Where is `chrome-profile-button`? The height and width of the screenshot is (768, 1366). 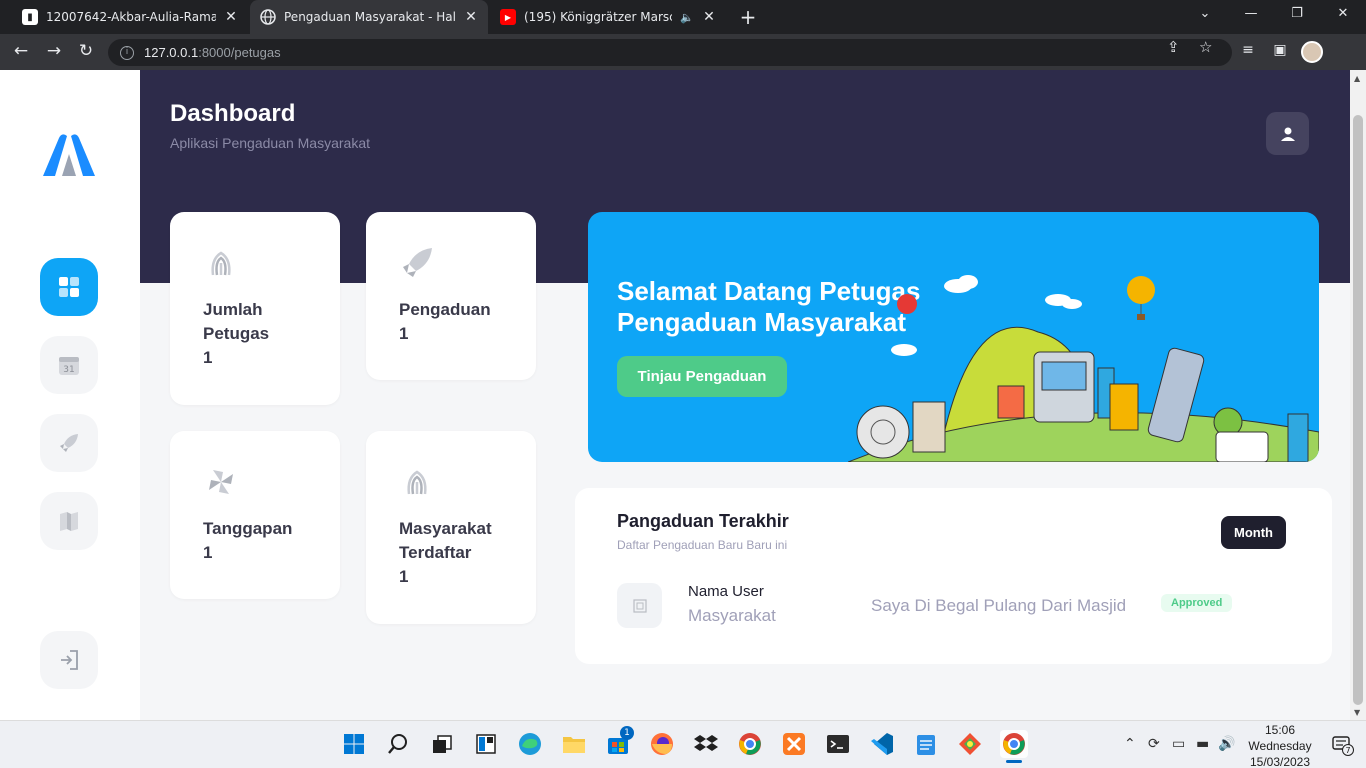 chrome-profile-button is located at coordinates (750, 744).